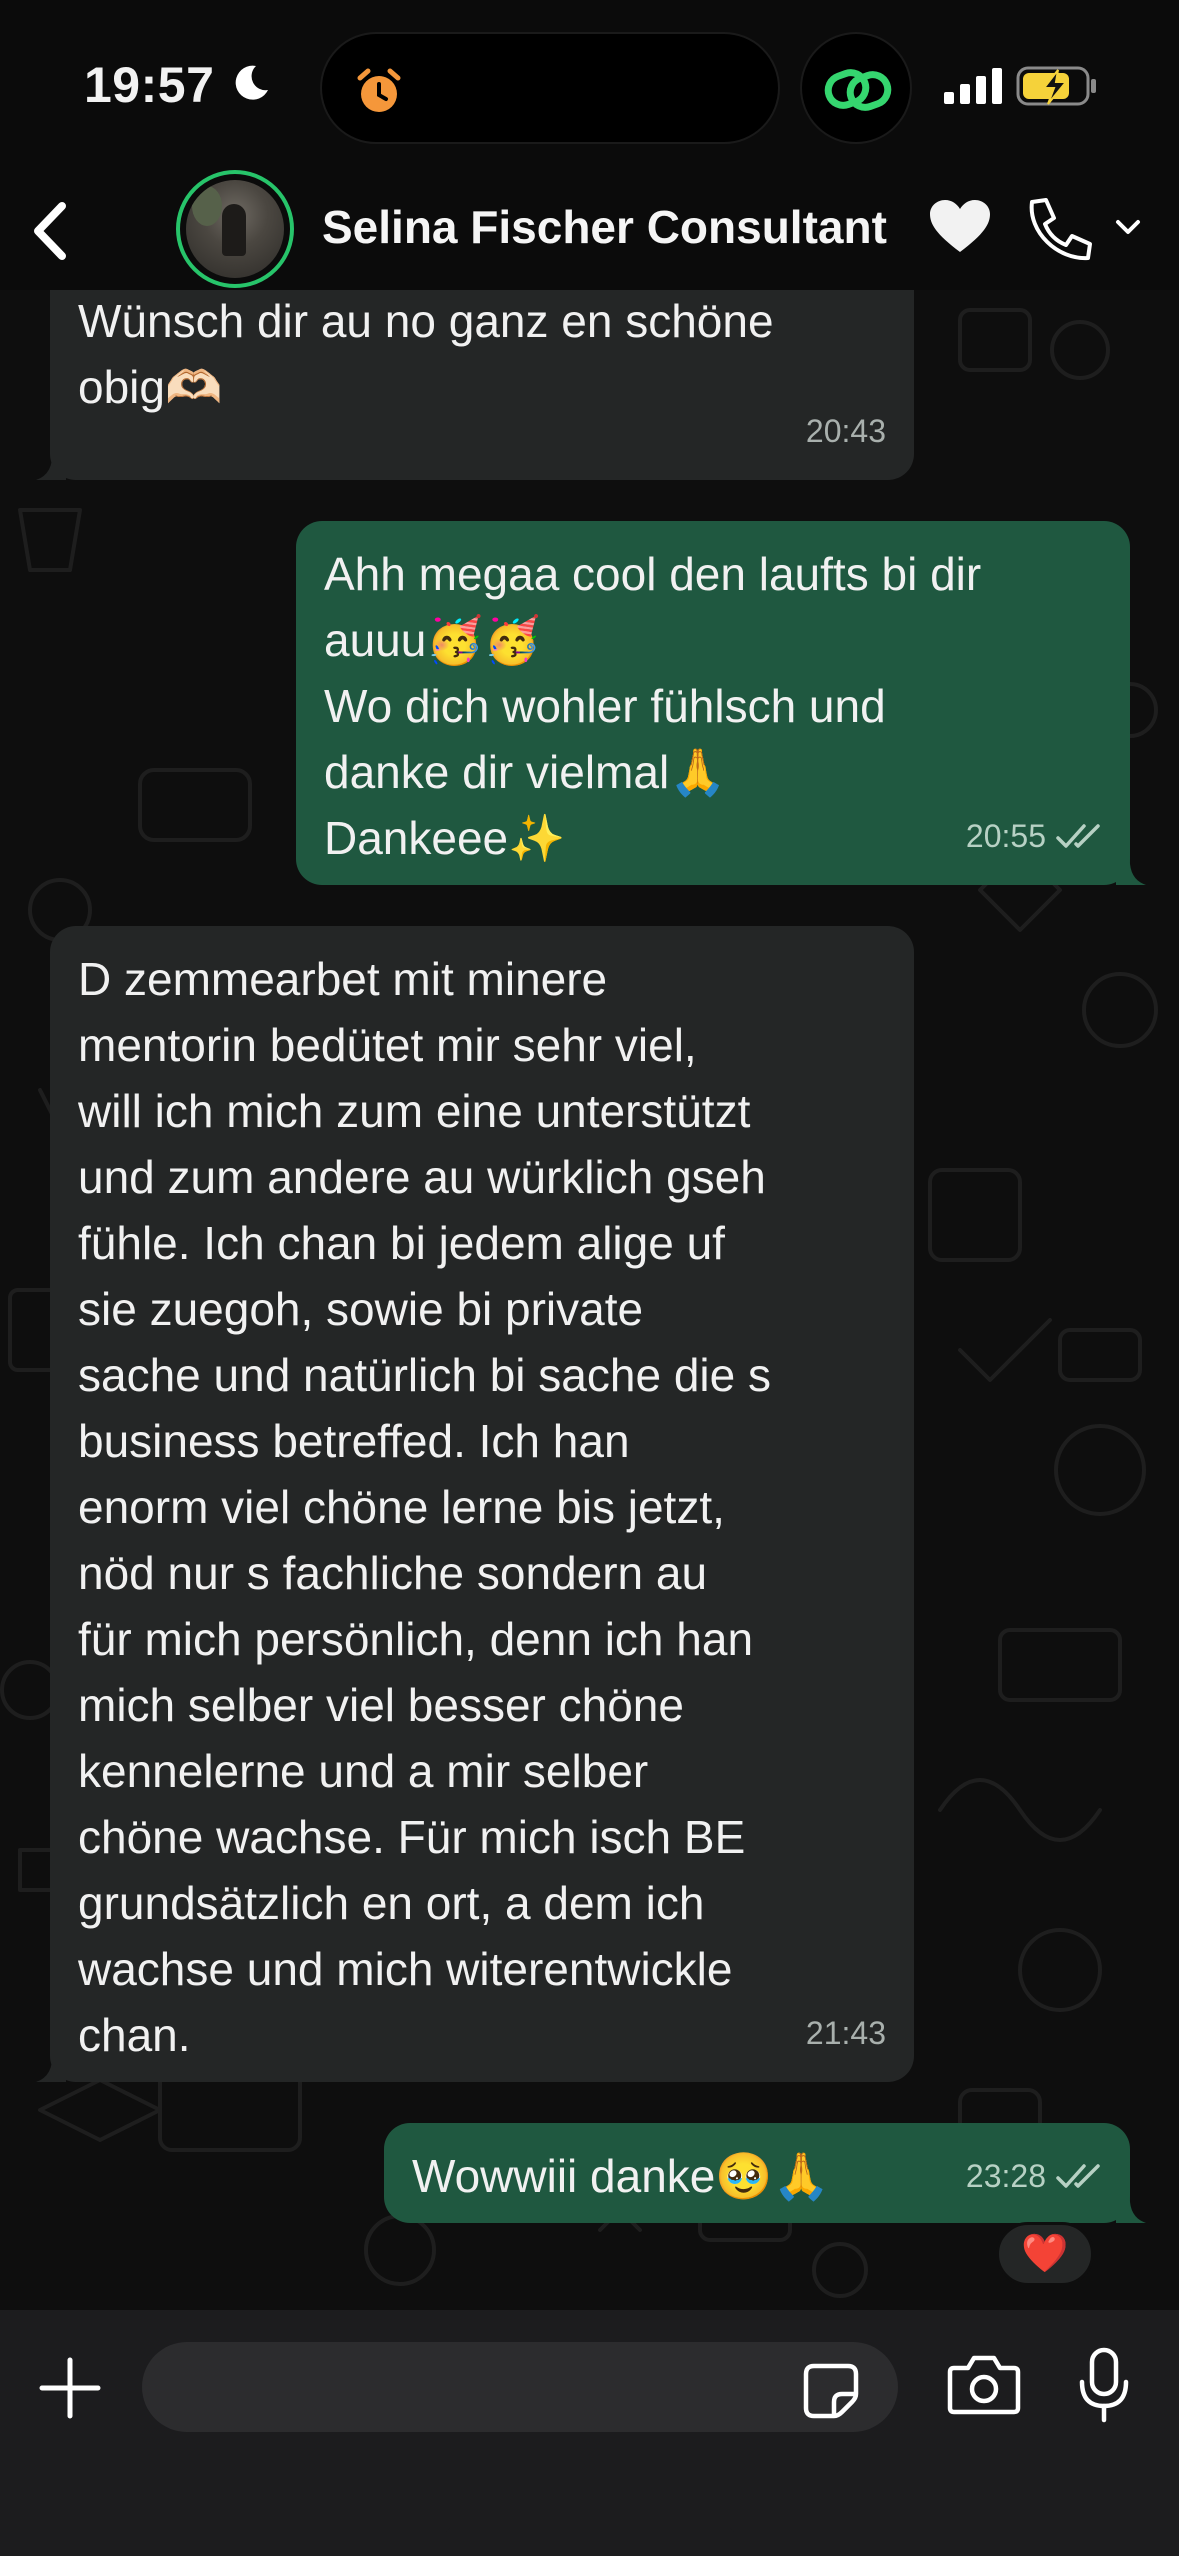  Describe the element at coordinates (960, 229) in the screenshot. I see `white-heart-icon` at that location.